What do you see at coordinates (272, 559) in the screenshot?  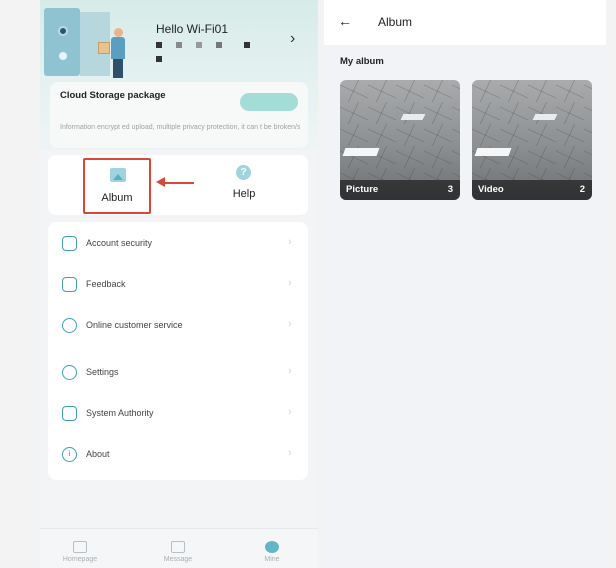 I see `tab-label: Mine` at bounding box center [272, 559].